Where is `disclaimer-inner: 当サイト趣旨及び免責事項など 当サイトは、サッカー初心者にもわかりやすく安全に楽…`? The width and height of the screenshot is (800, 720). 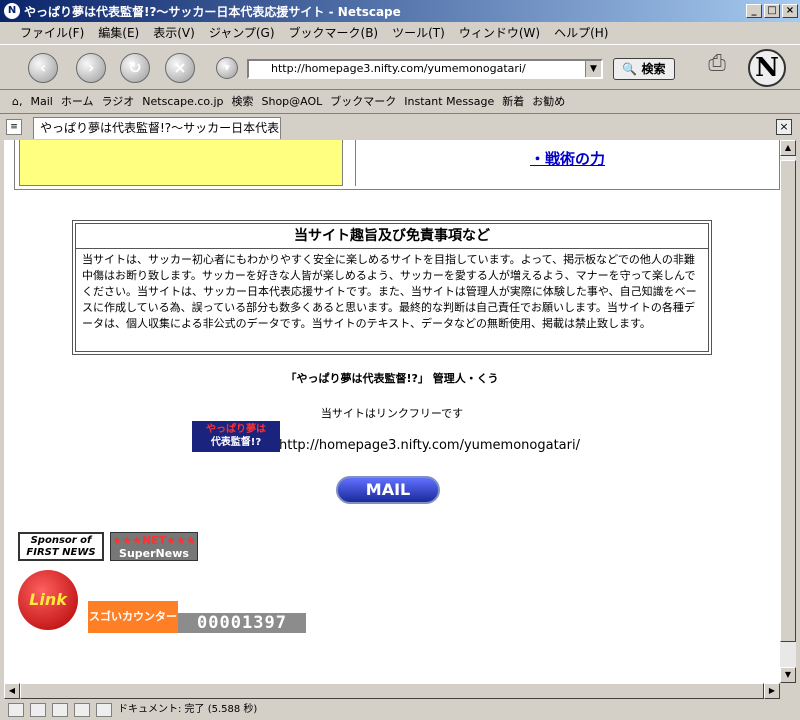
disclaimer-inner: 当サイト趣旨及び免責事項など 当サイトは、サッカー初心者にもわかりやすく安全に楽… is located at coordinates (392, 287).